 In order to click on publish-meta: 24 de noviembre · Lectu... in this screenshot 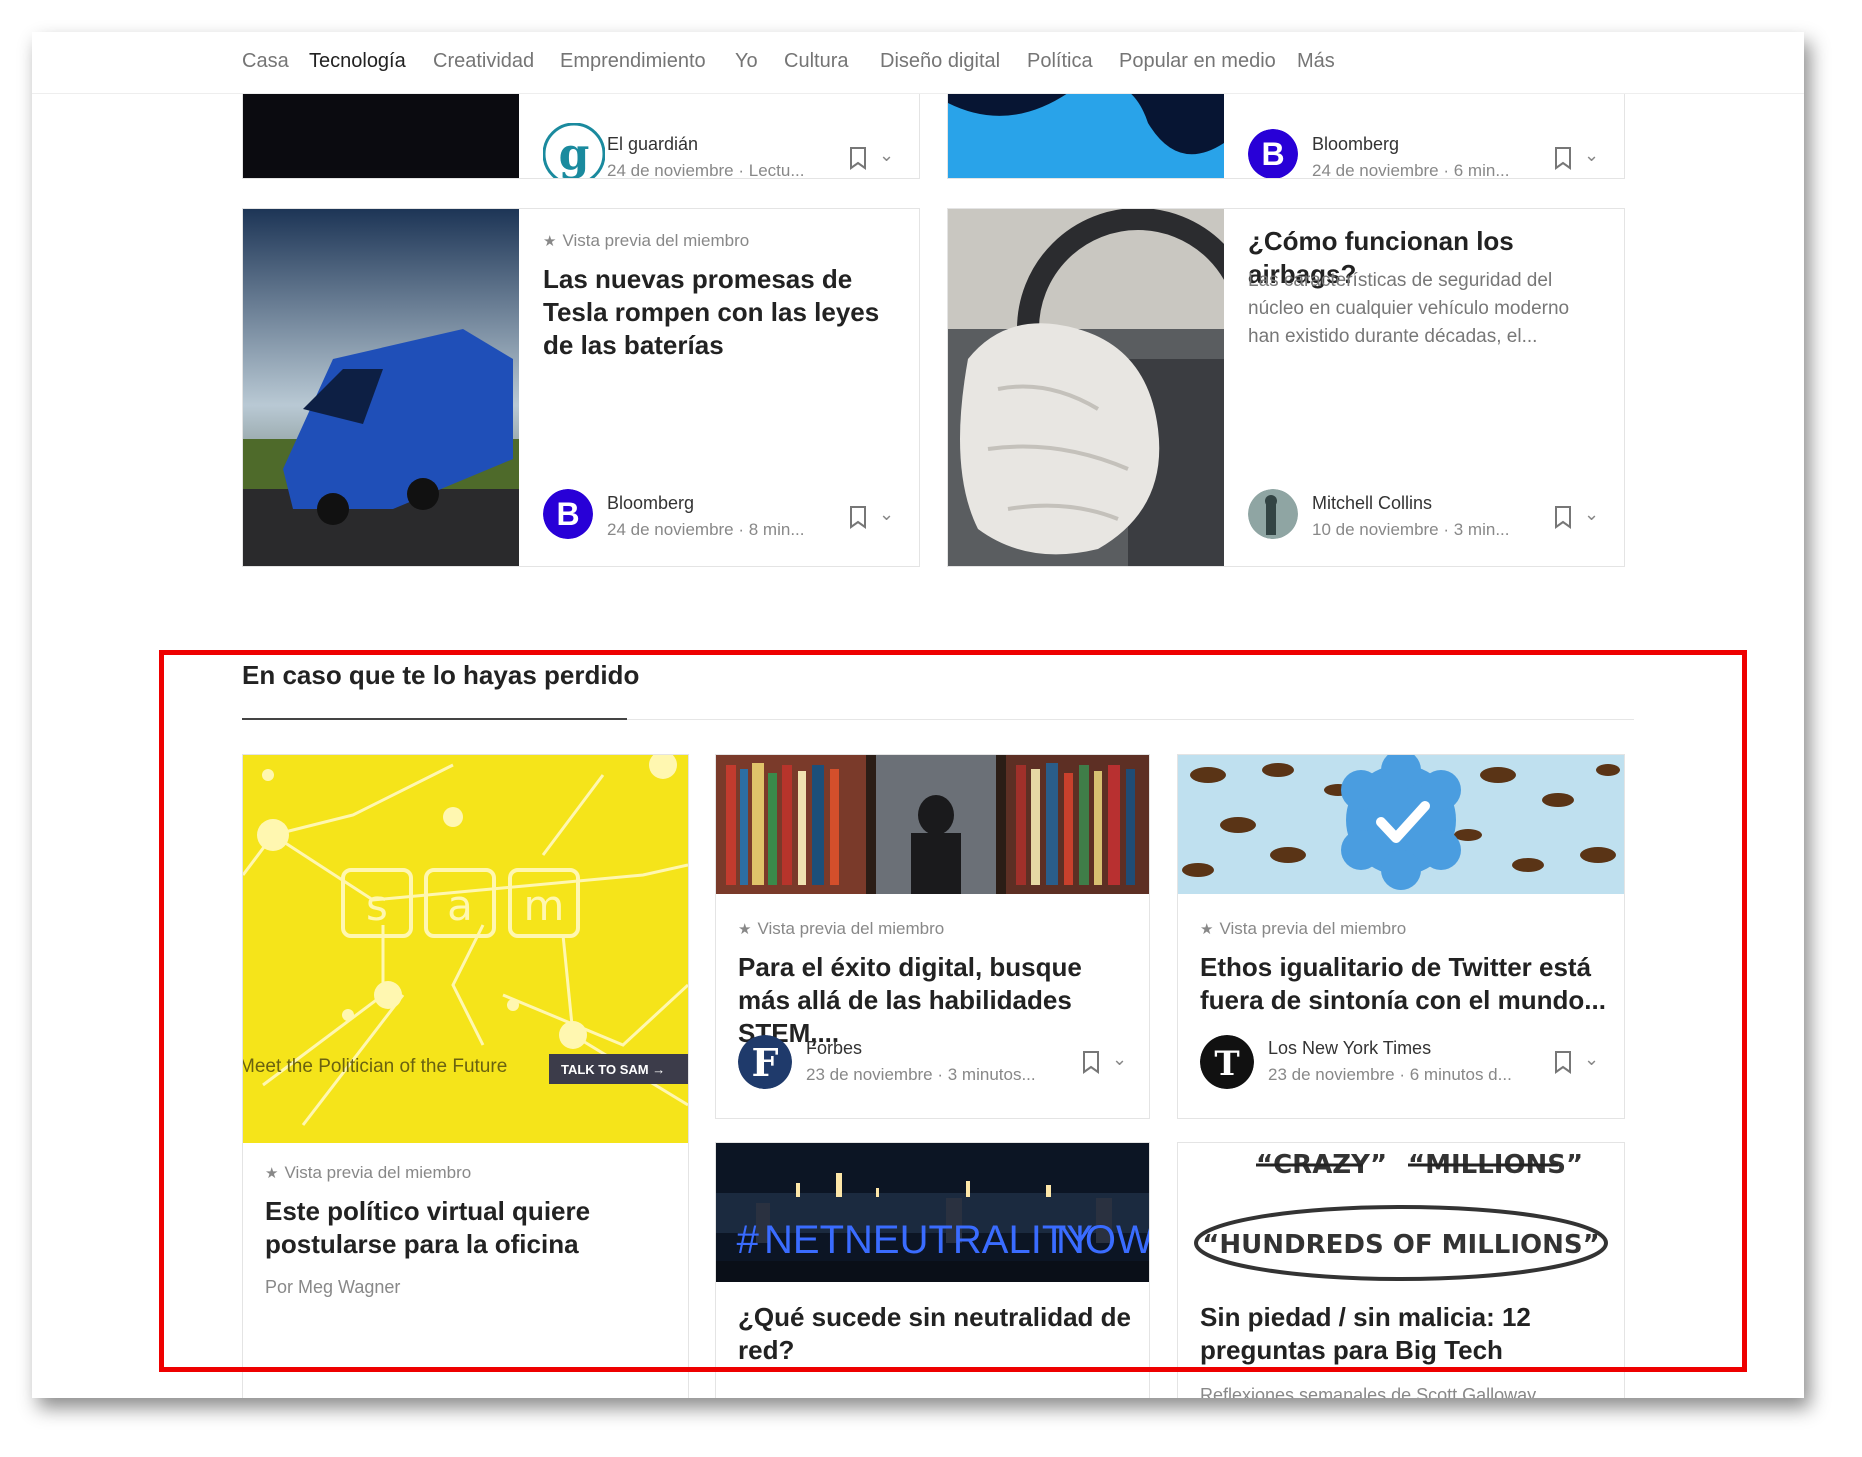, I will do `click(706, 170)`.